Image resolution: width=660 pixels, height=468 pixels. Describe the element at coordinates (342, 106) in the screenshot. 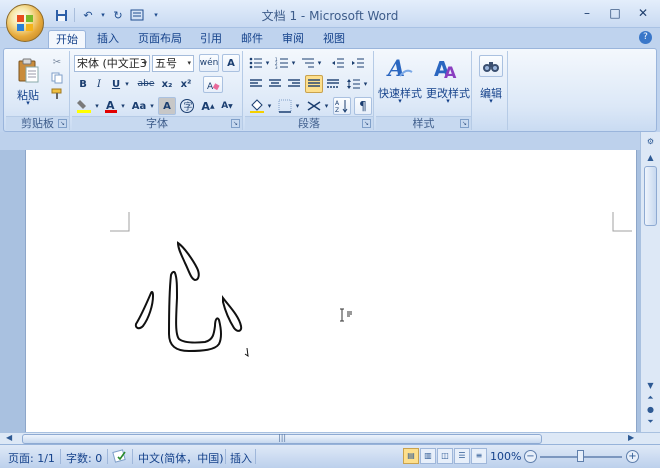

I see `sort-button: AZ` at that location.